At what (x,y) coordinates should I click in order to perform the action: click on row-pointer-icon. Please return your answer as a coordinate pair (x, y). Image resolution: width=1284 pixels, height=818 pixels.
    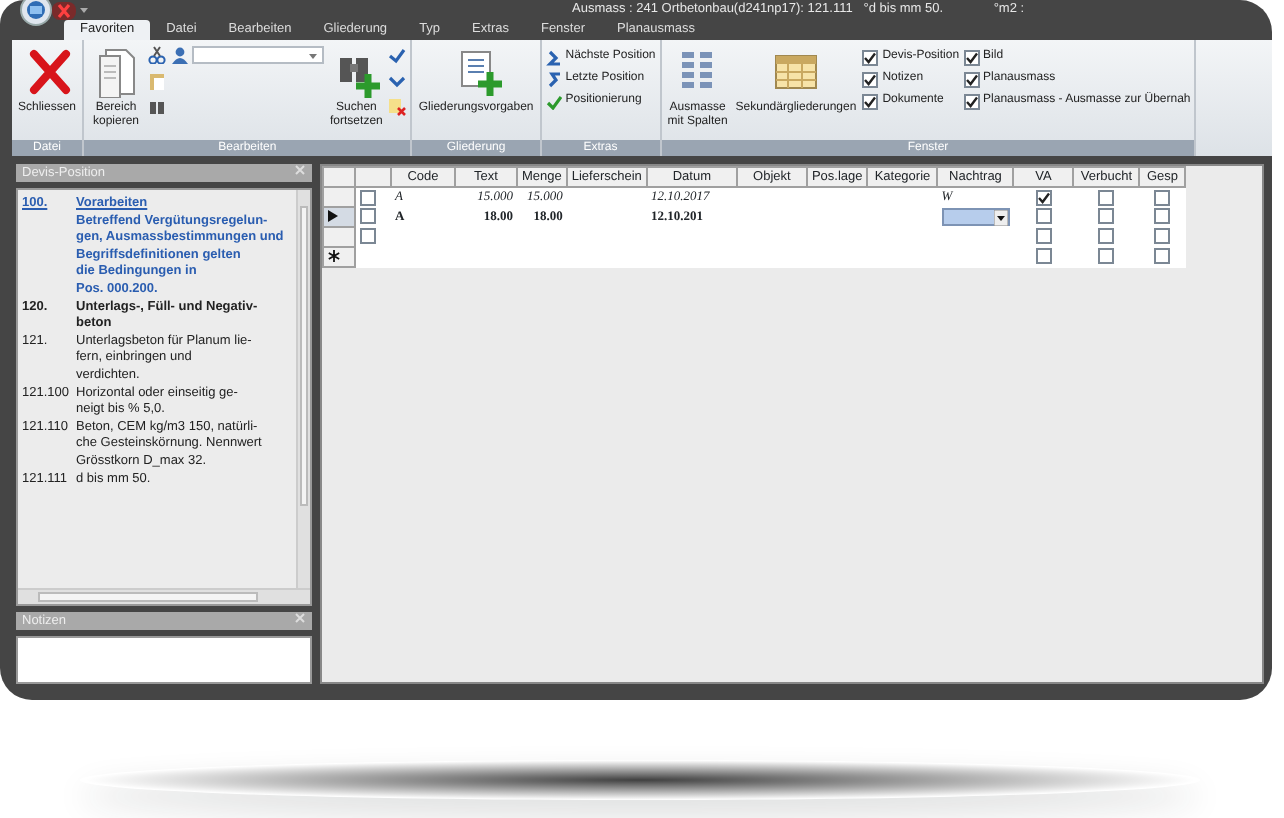
    Looking at the image, I should click on (333, 216).